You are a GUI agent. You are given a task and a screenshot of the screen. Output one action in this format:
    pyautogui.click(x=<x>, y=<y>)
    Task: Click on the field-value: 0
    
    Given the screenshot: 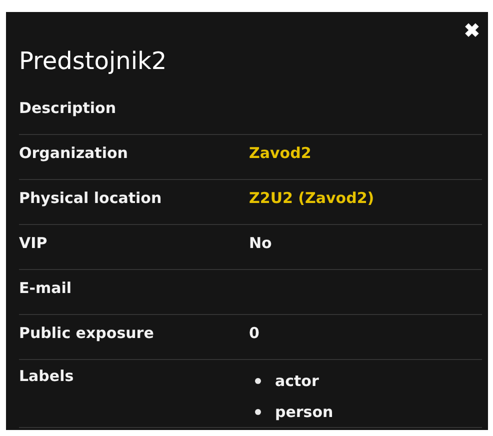 What is the action you would take?
    pyautogui.click(x=254, y=333)
    